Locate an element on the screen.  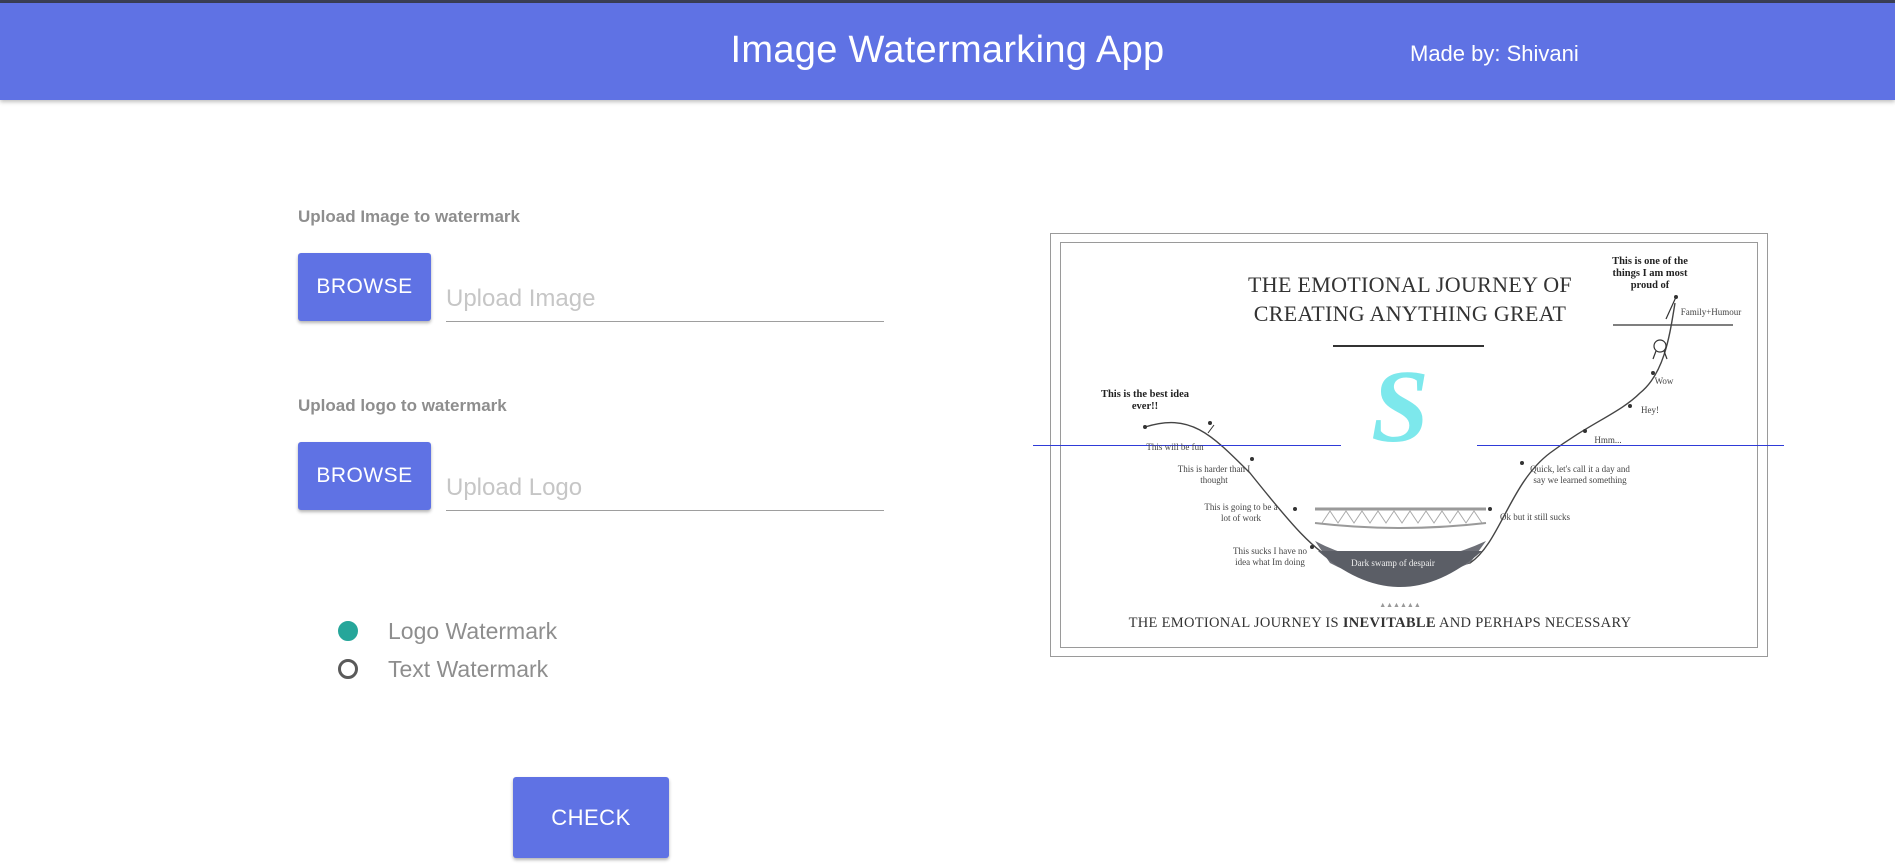
note-wow: Wow is located at coordinates (1664, 381).